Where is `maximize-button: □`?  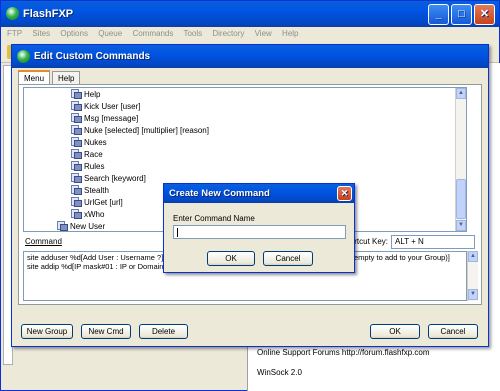
maximize-button: □ is located at coordinates (461, 14).